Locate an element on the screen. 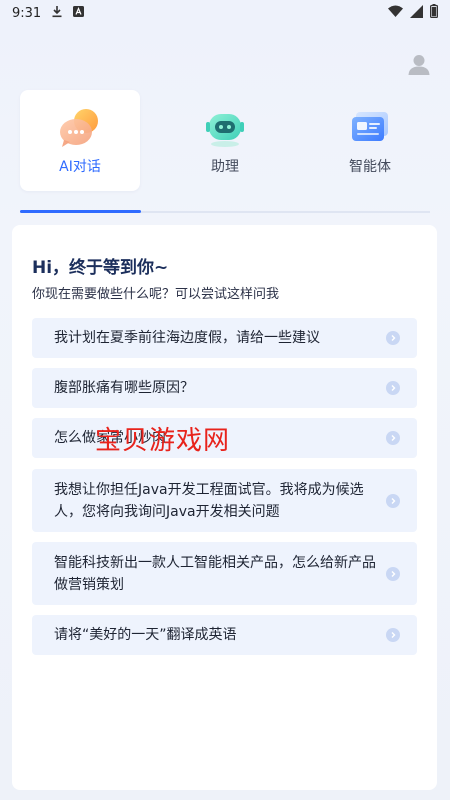 The width and height of the screenshot is (450, 800). suggestion-item: 智能科技新出一款人工智能相关产品，怎么给新产品做营销策划 is located at coordinates (224, 573).